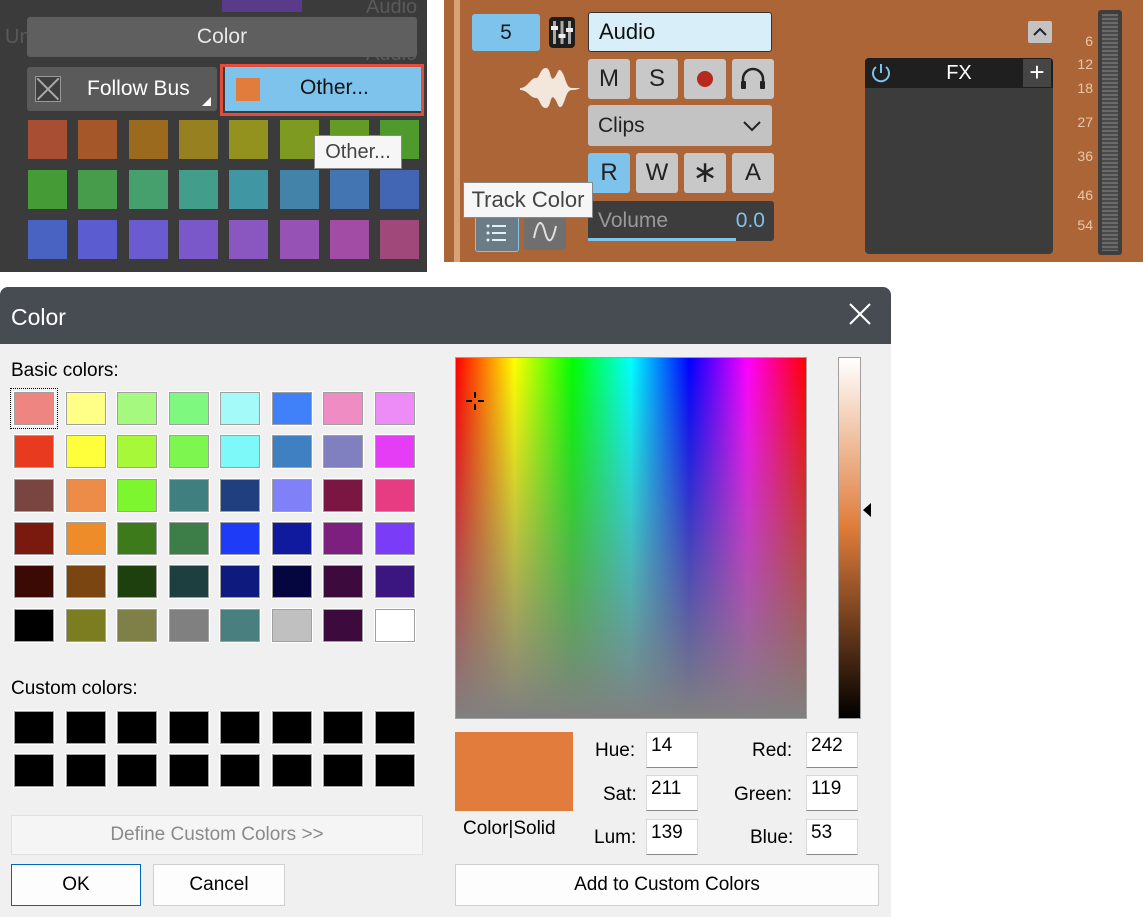 This screenshot has height=917, width=1143. Describe the element at coordinates (959, 156) in the screenshot. I see `fx-panel: FX +` at that location.